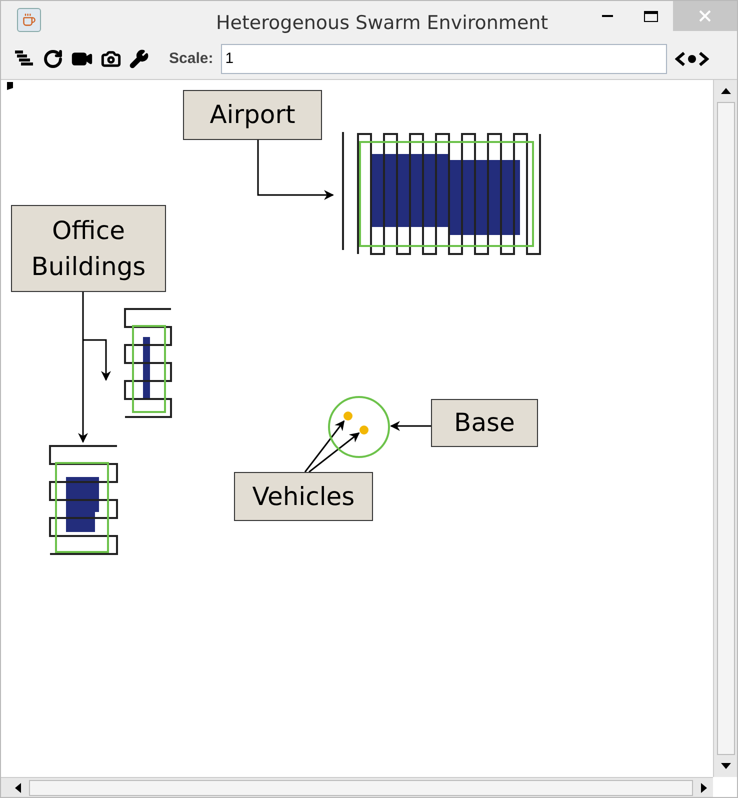 The image size is (738, 798). What do you see at coordinates (382, 23) in the screenshot?
I see `window-title: Heterogenous Swarm Environment` at bounding box center [382, 23].